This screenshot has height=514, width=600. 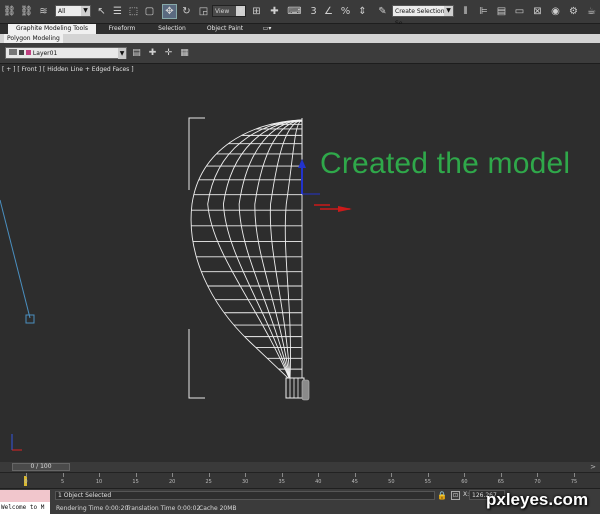 I want to click on track-tick-label: 75, so click(x=574, y=482).